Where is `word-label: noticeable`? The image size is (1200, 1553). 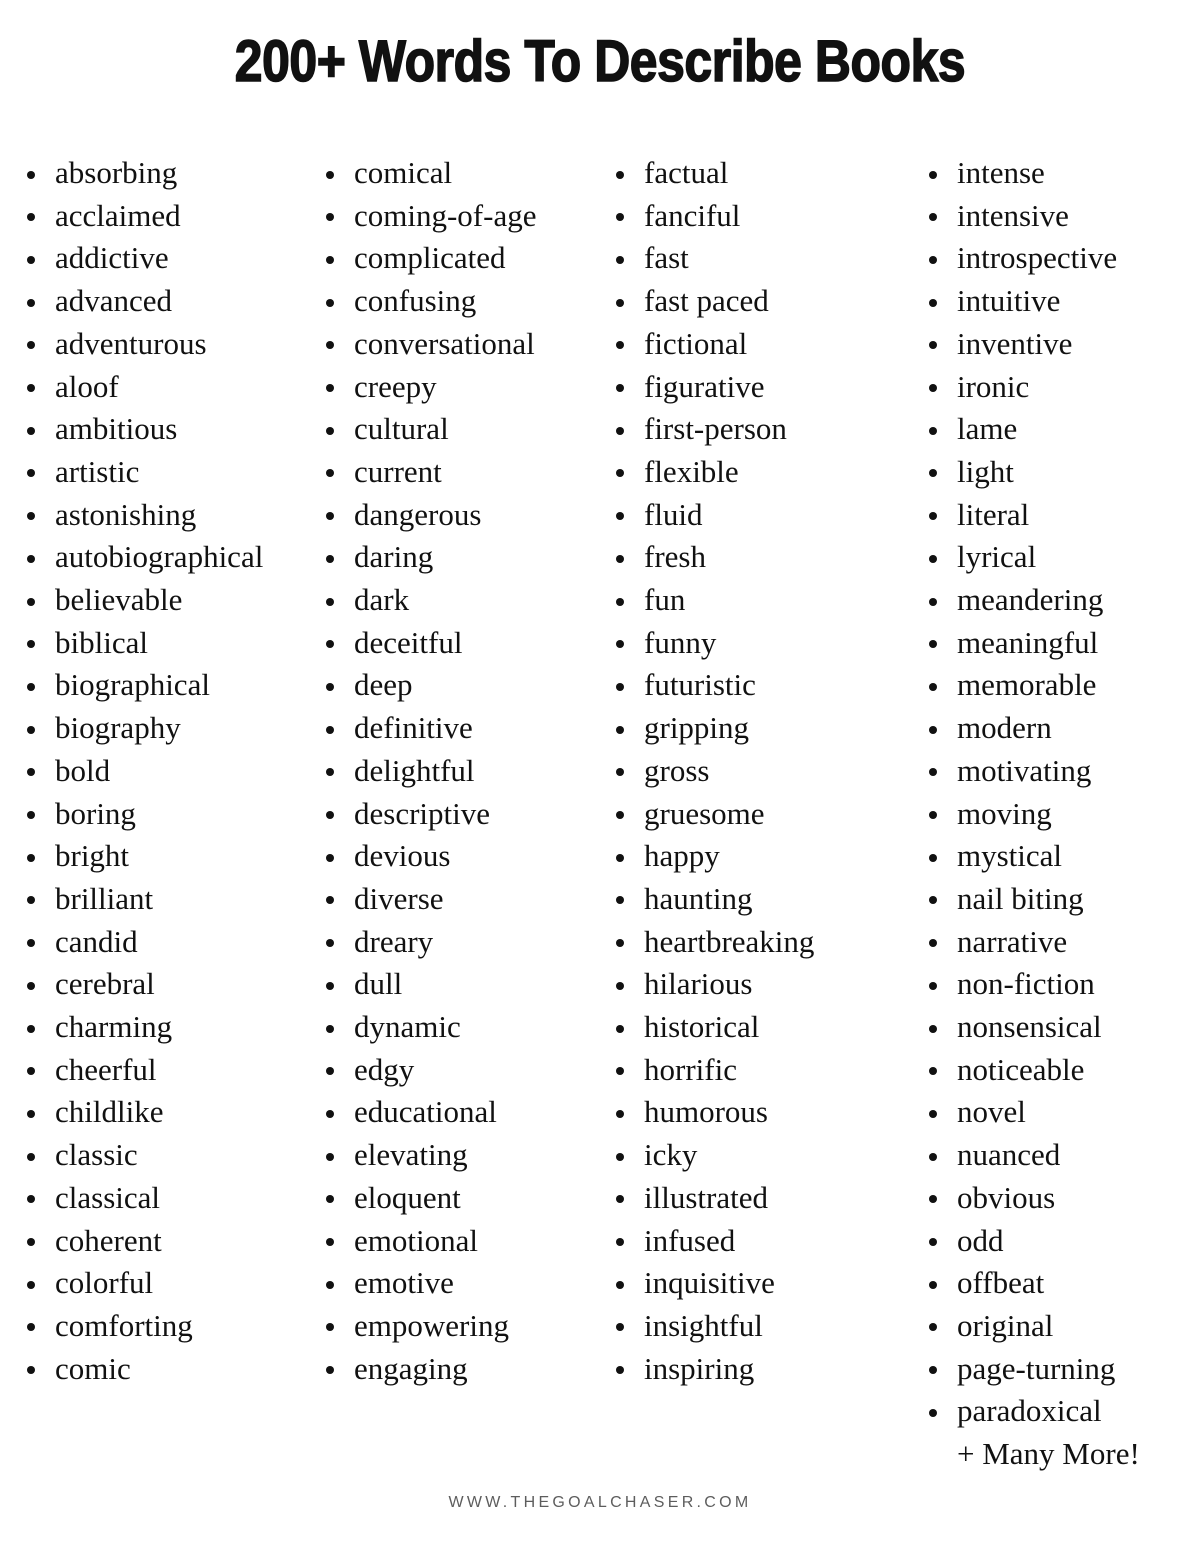
word-label: noticeable is located at coordinates (1021, 1069).